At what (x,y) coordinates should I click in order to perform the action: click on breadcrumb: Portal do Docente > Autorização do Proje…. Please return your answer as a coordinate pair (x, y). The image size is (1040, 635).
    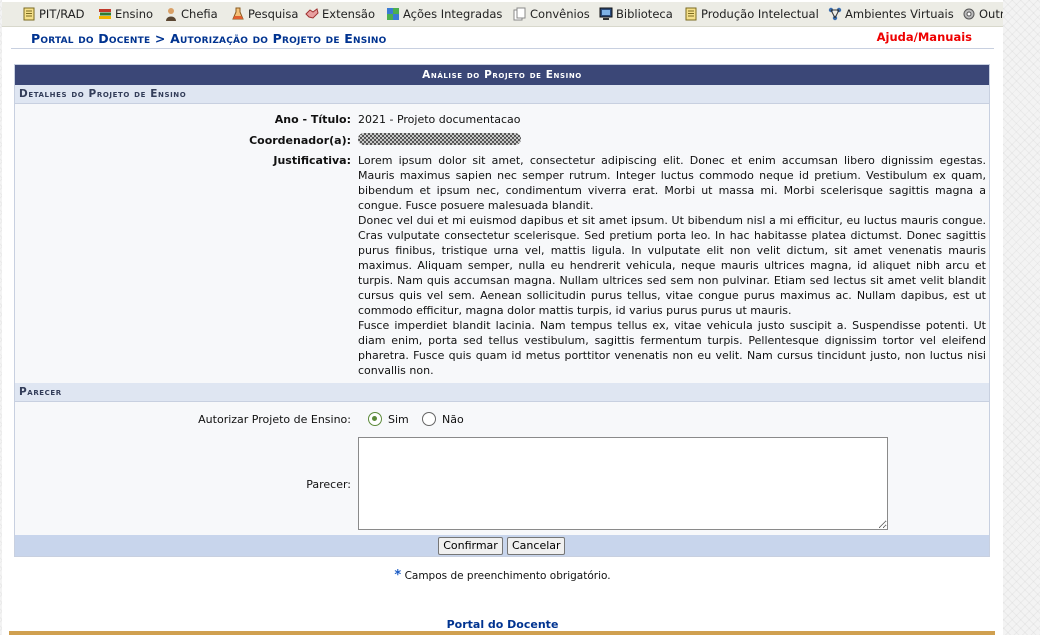
    Looking at the image, I should click on (209, 38).